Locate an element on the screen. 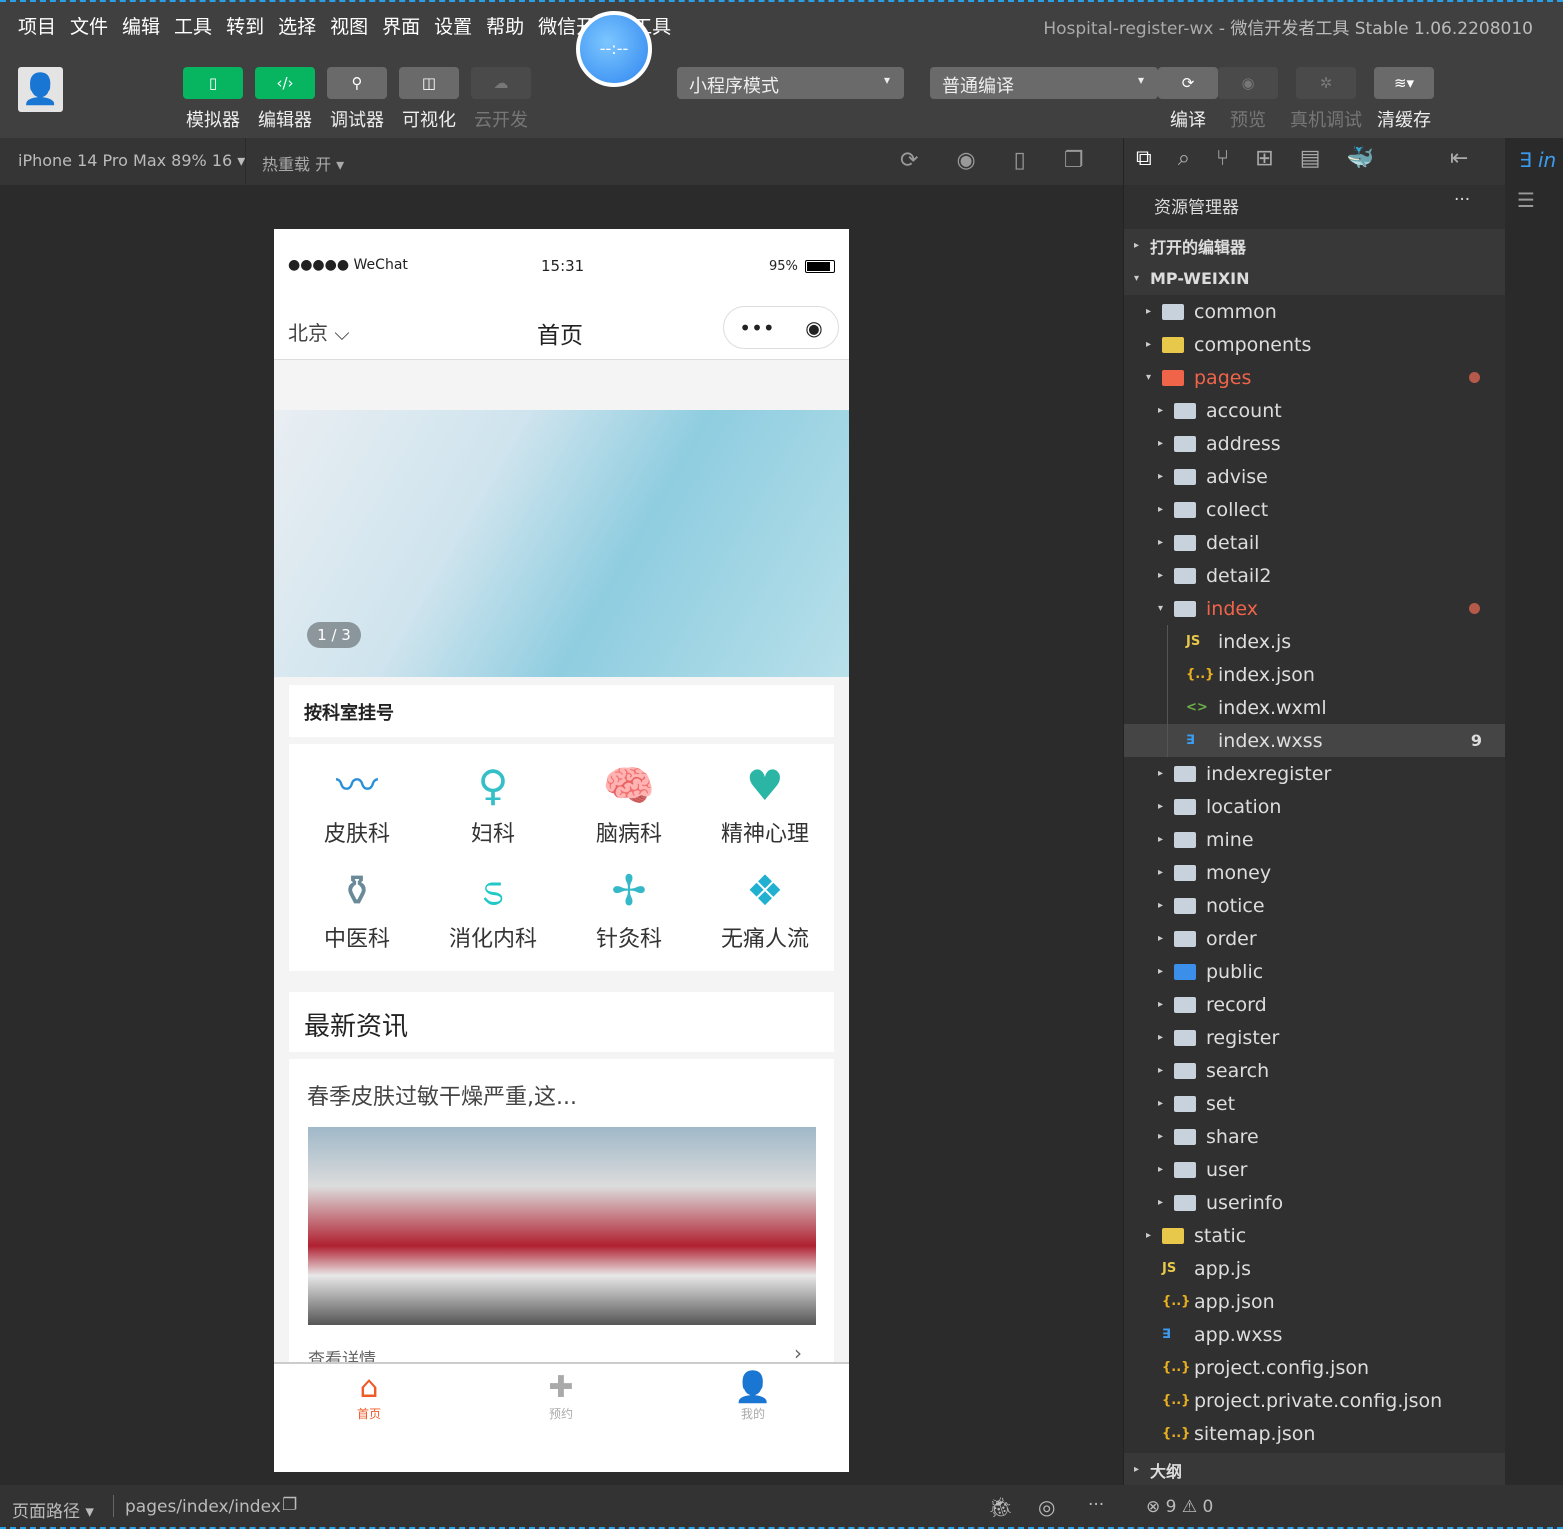 This screenshot has height=1529, width=1563. mode-select: 小程序模式 is located at coordinates (790, 83).